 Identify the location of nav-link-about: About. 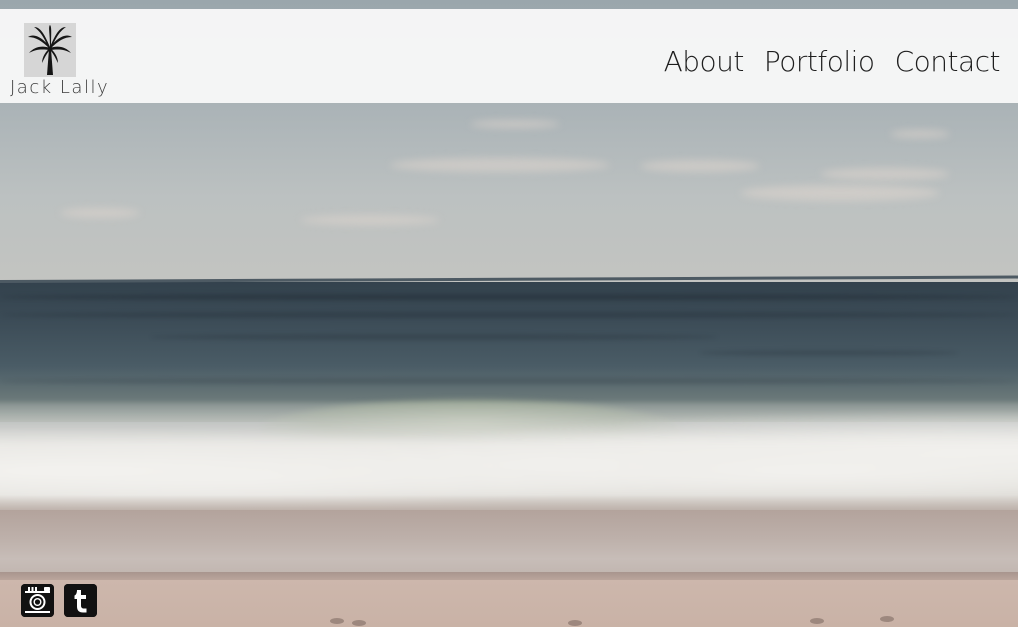
(704, 61).